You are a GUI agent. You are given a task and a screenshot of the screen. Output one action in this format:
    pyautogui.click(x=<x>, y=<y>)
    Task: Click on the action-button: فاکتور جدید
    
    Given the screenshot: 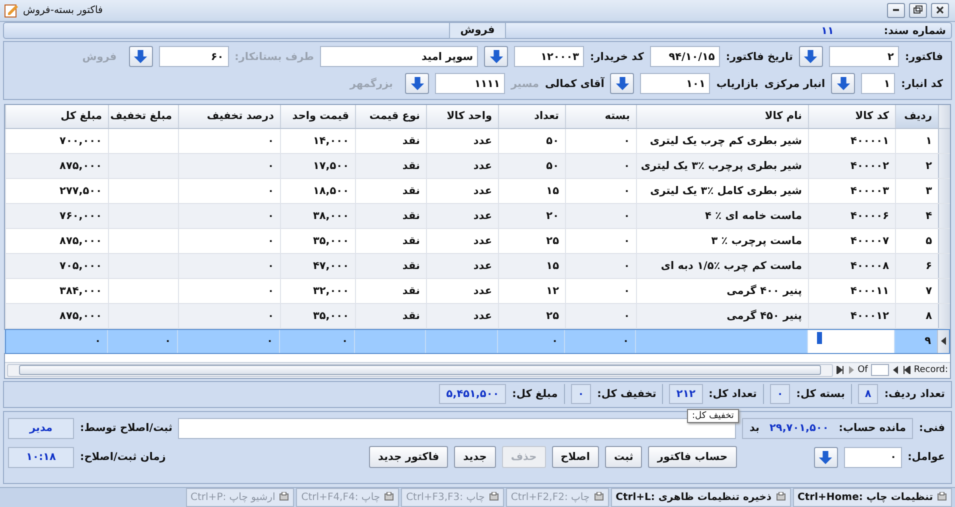 What is the action you would take?
    pyautogui.click(x=408, y=457)
    